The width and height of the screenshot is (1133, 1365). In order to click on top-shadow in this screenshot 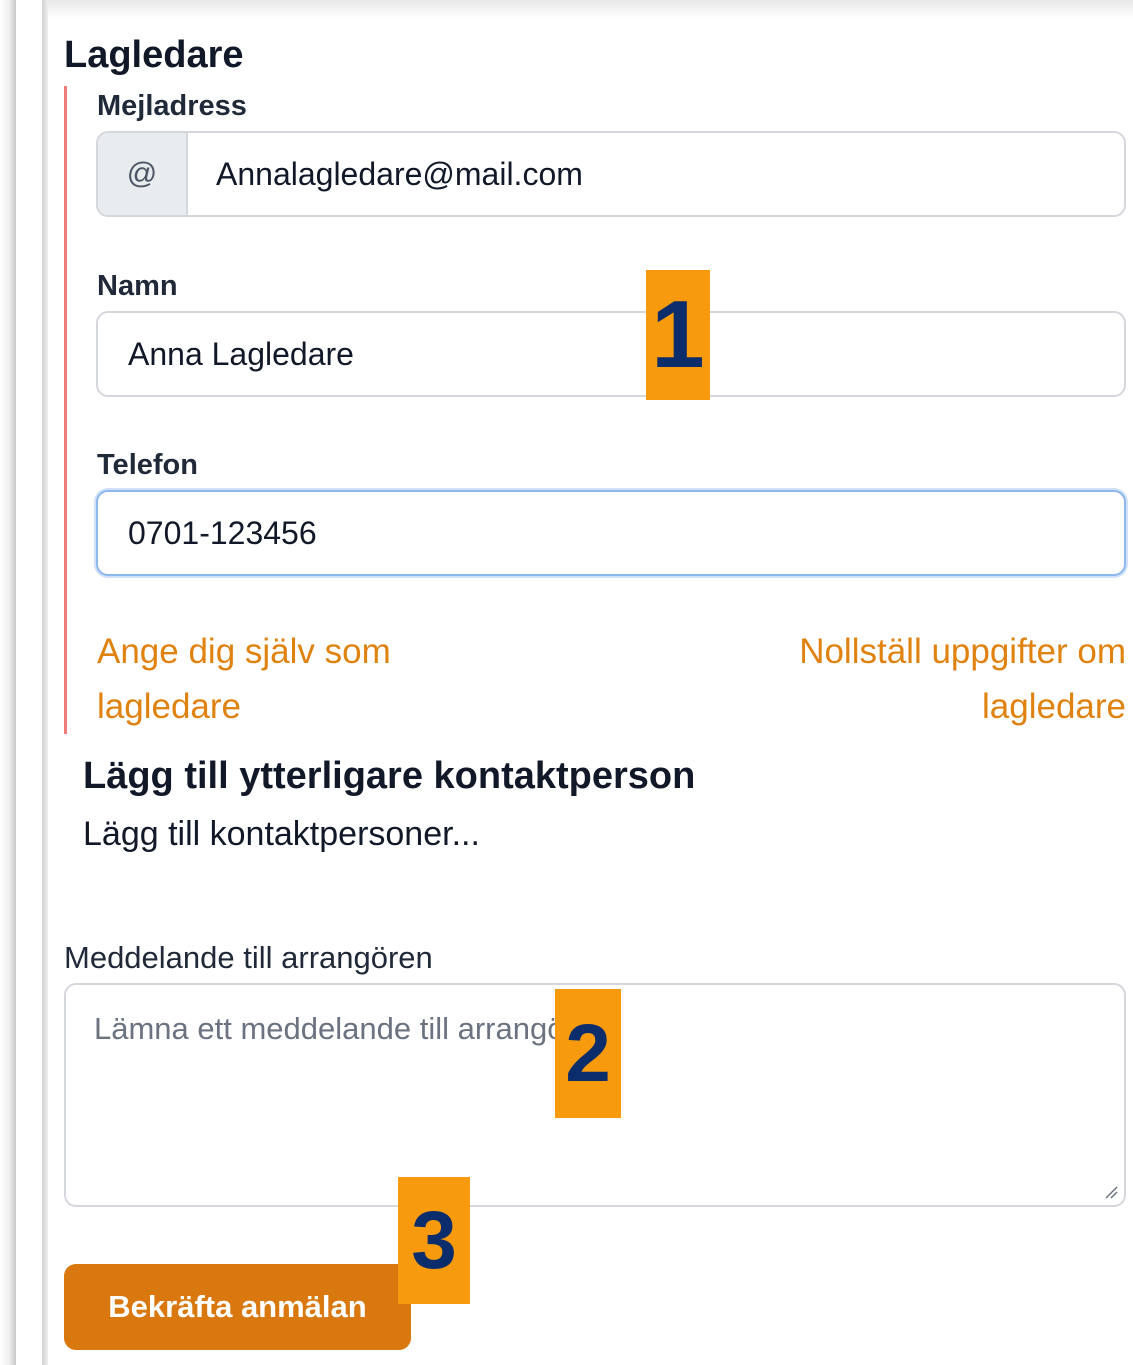, I will do `click(590, 9)`.